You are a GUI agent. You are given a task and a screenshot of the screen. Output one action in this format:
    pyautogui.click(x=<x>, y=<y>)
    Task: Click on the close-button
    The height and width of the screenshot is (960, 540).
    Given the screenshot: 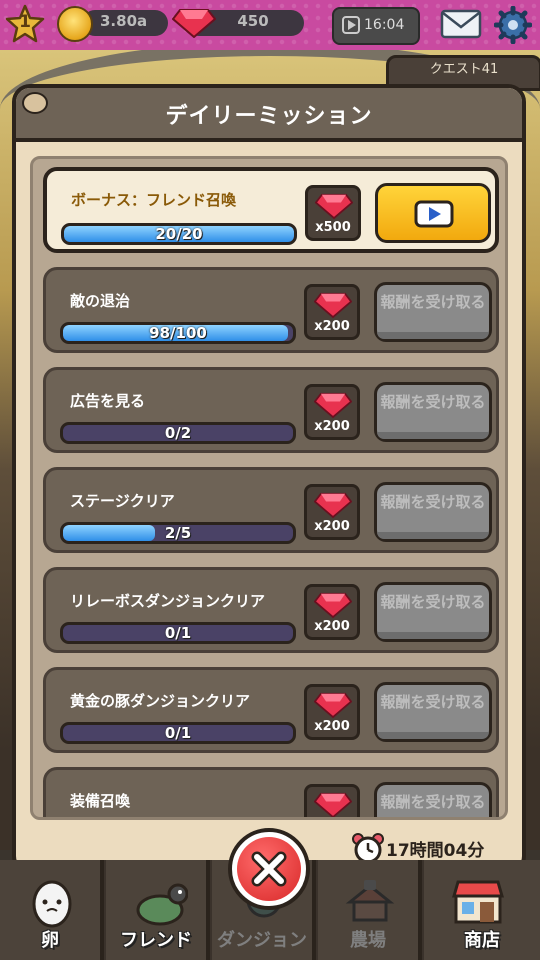 What is the action you would take?
    pyautogui.click(x=269, y=869)
    